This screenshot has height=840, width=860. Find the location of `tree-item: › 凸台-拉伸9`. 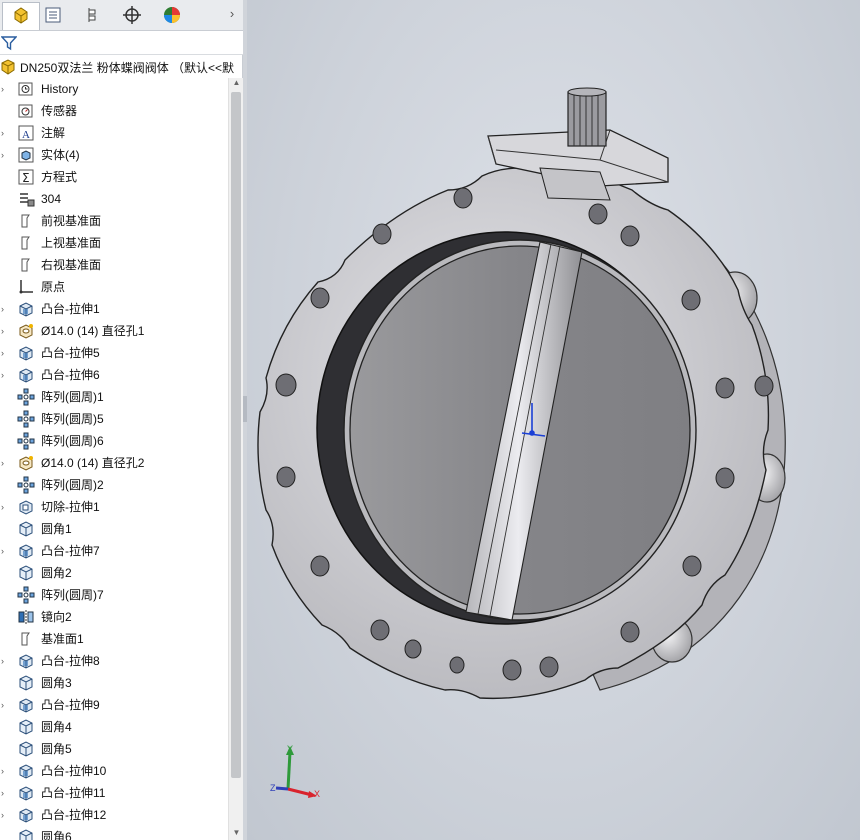

tree-item: › 凸台-拉伸9 is located at coordinates (114, 705).